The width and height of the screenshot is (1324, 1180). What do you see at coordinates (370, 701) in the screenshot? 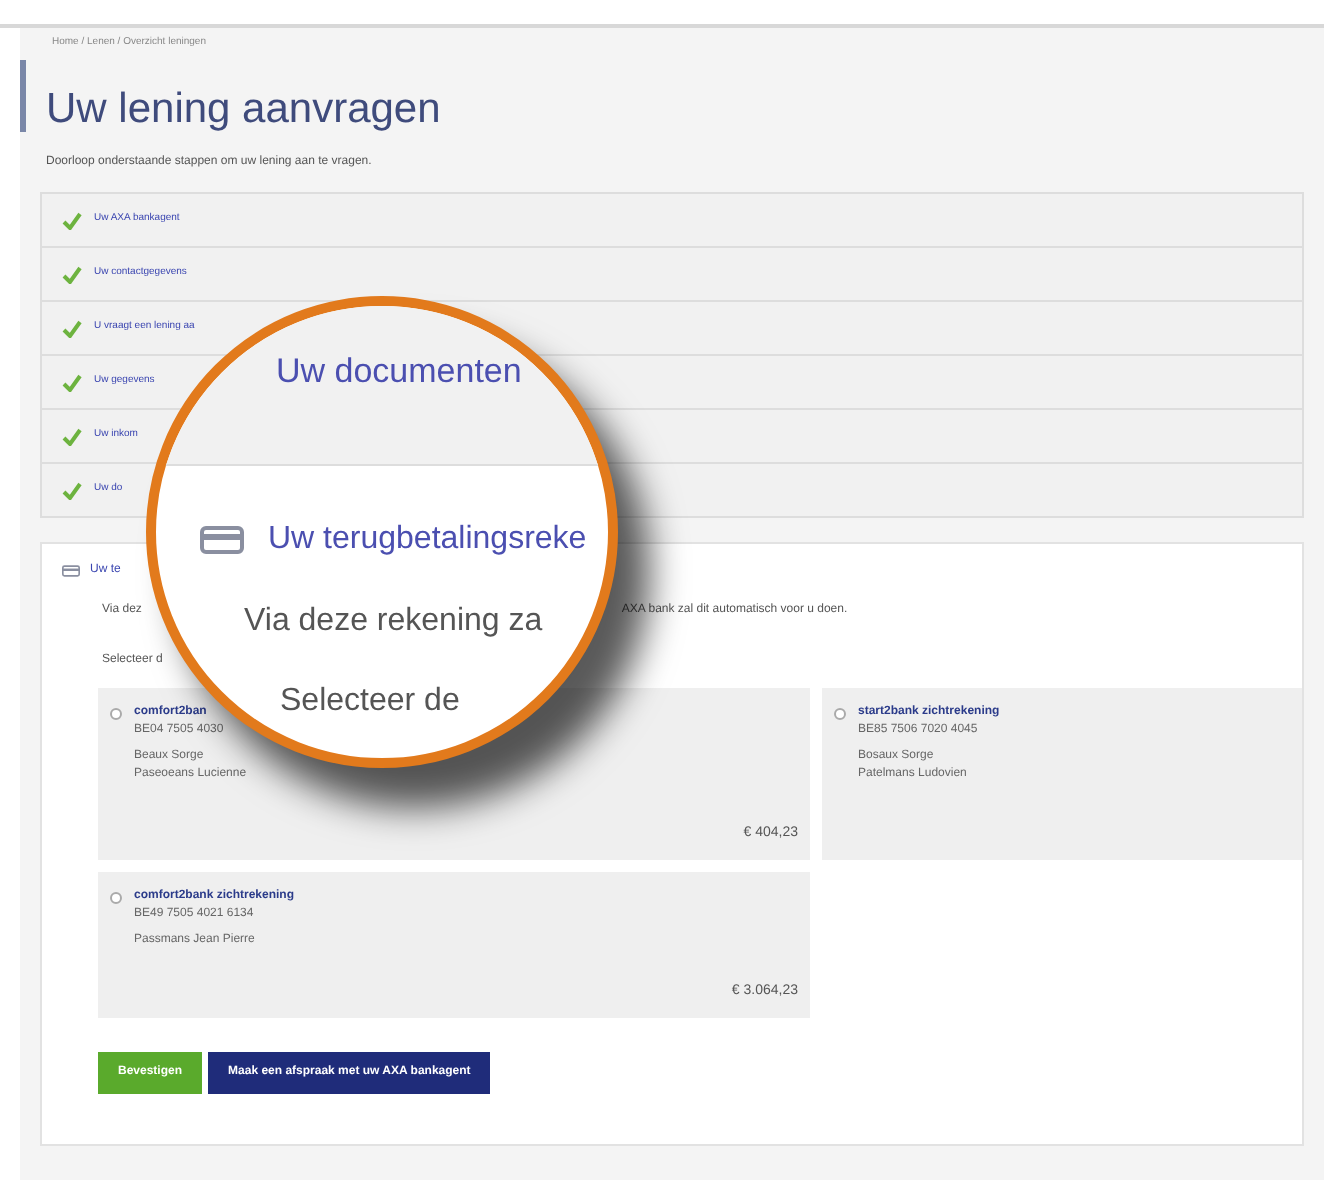
I see `magnified-text: Selecteer de` at bounding box center [370, 701].